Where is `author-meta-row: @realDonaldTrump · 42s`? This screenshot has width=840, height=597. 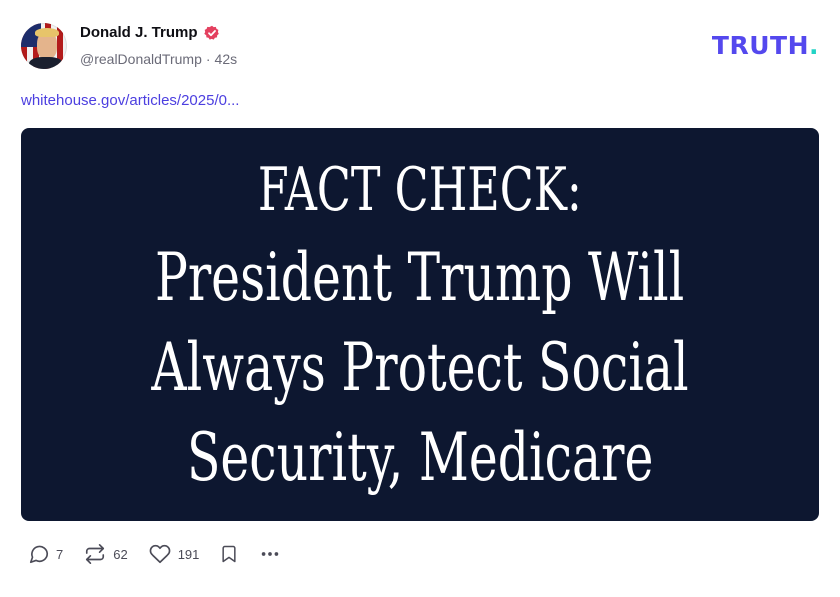
author-meta-row: @realDonaldTrump · 42s is located at coordinates (158, 59).